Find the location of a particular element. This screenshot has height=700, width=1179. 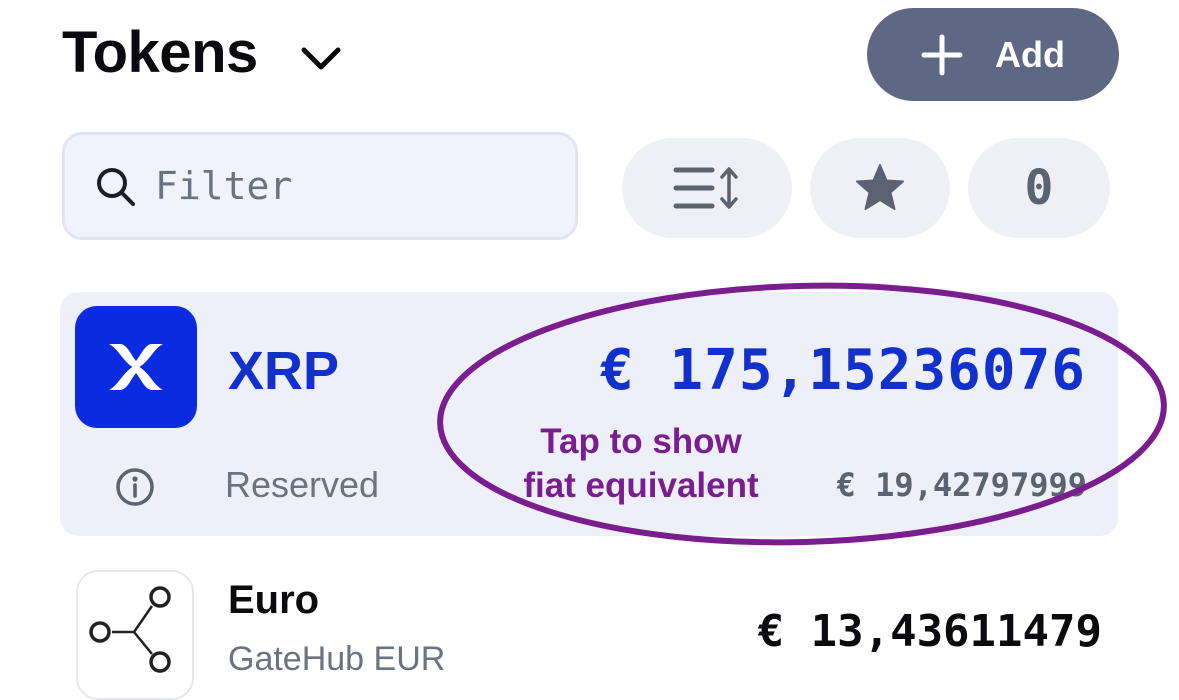

favorites-button is located at coordinates (880, 188).